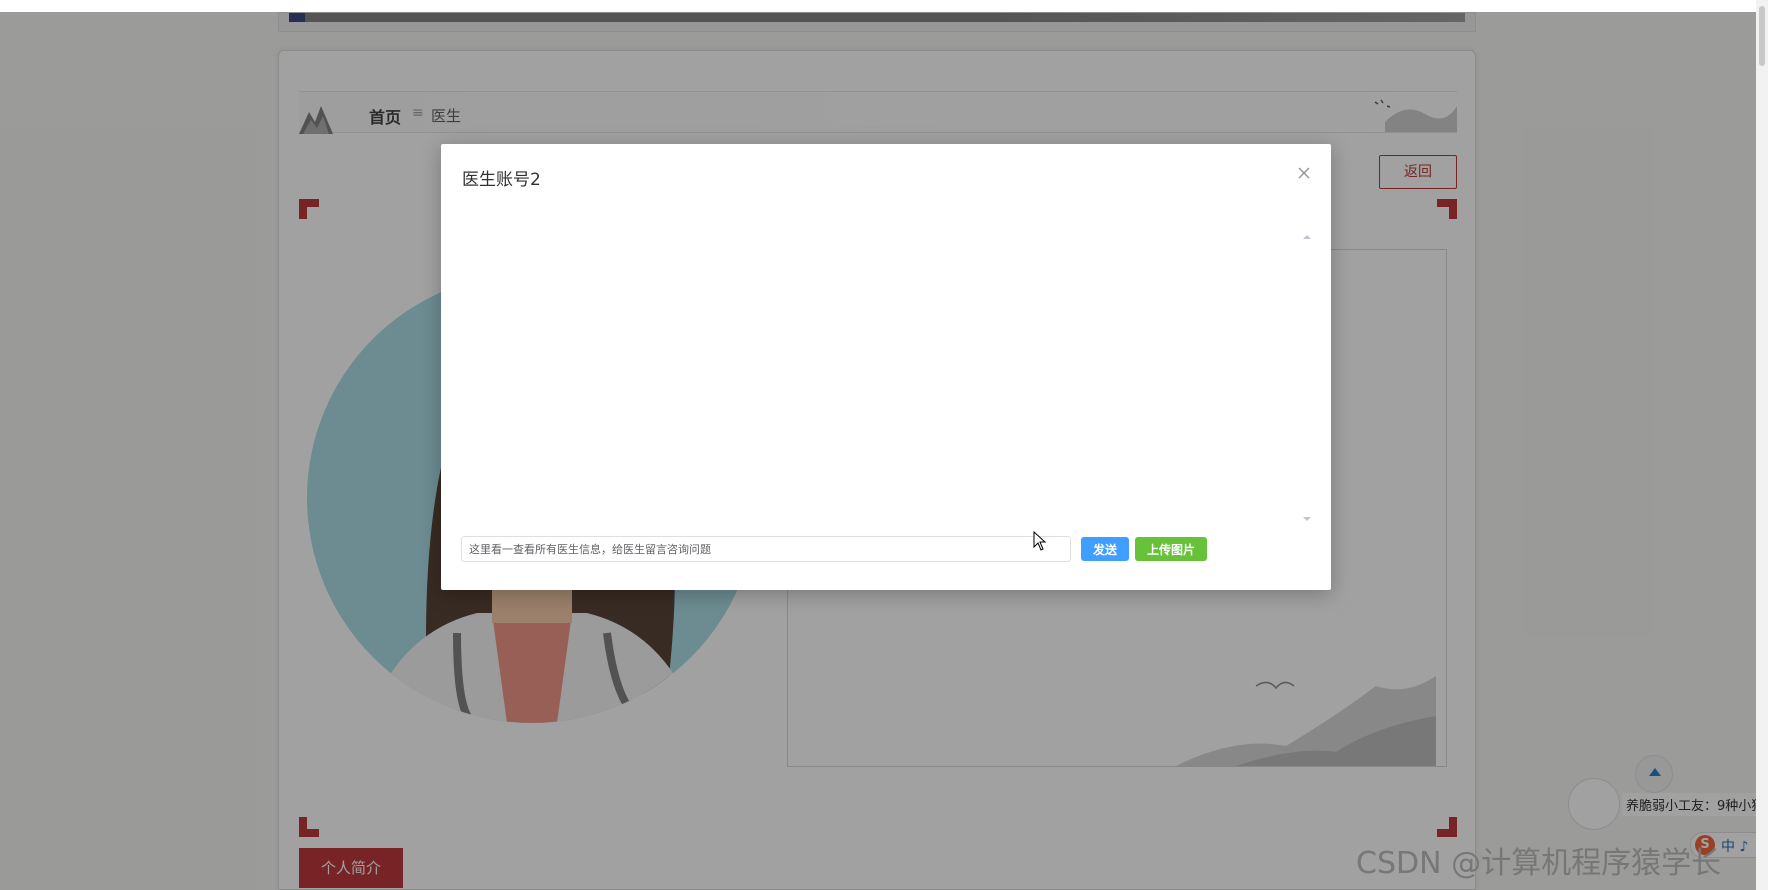 The height and width of the screenshot is (890, 1768). I want to click on dialog-title: 医生账号2, so click(501, 180).